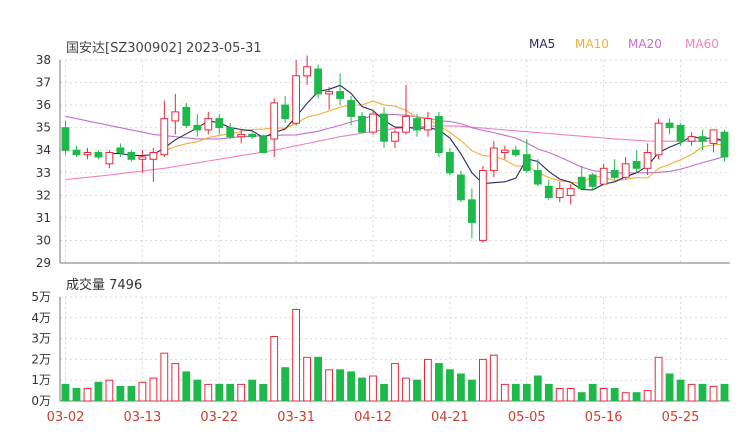 The width and height of the screenshot is (740, 440). I want to click on x-tick-label: 03-02, so click(66, 417).